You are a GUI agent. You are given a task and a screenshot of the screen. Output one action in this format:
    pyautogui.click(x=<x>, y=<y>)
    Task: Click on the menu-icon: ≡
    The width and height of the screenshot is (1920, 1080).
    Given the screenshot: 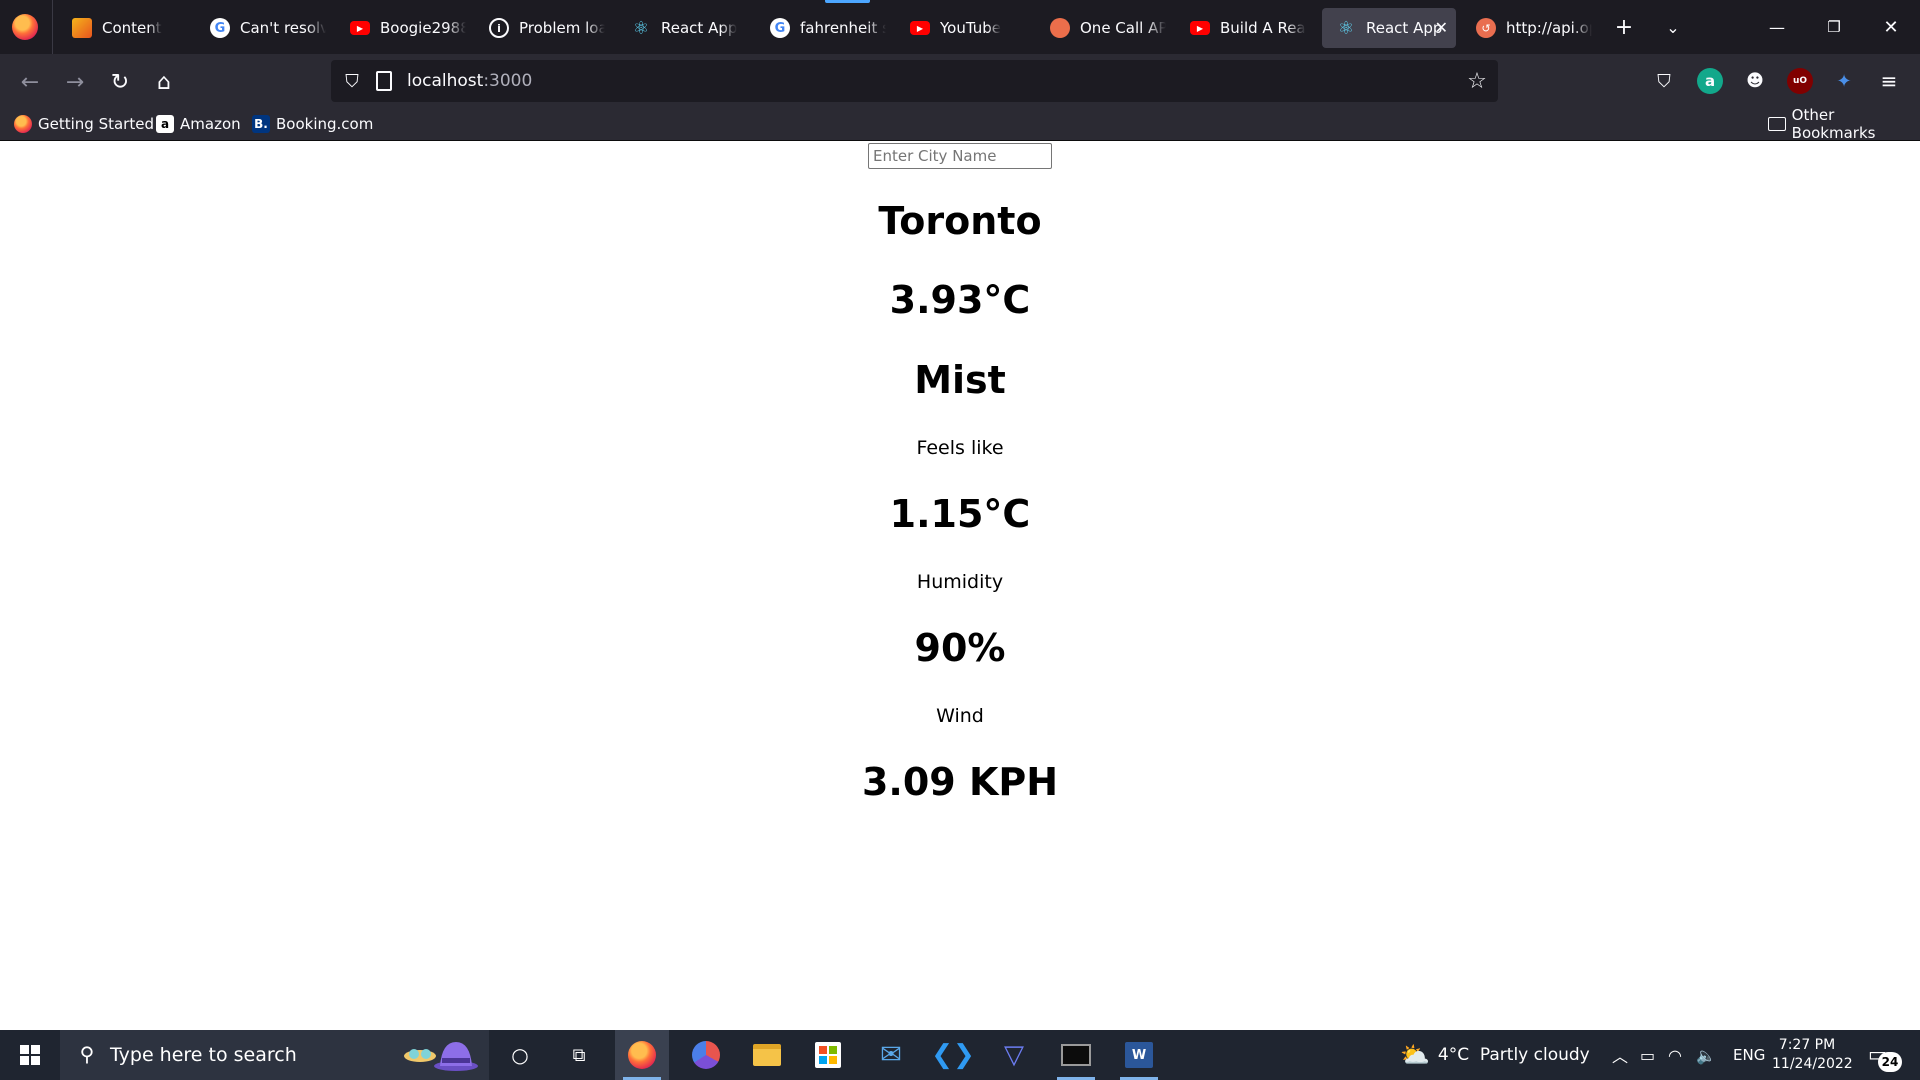 What is the action you would take?
    pyautogui.click(x=1889, y=81)
    